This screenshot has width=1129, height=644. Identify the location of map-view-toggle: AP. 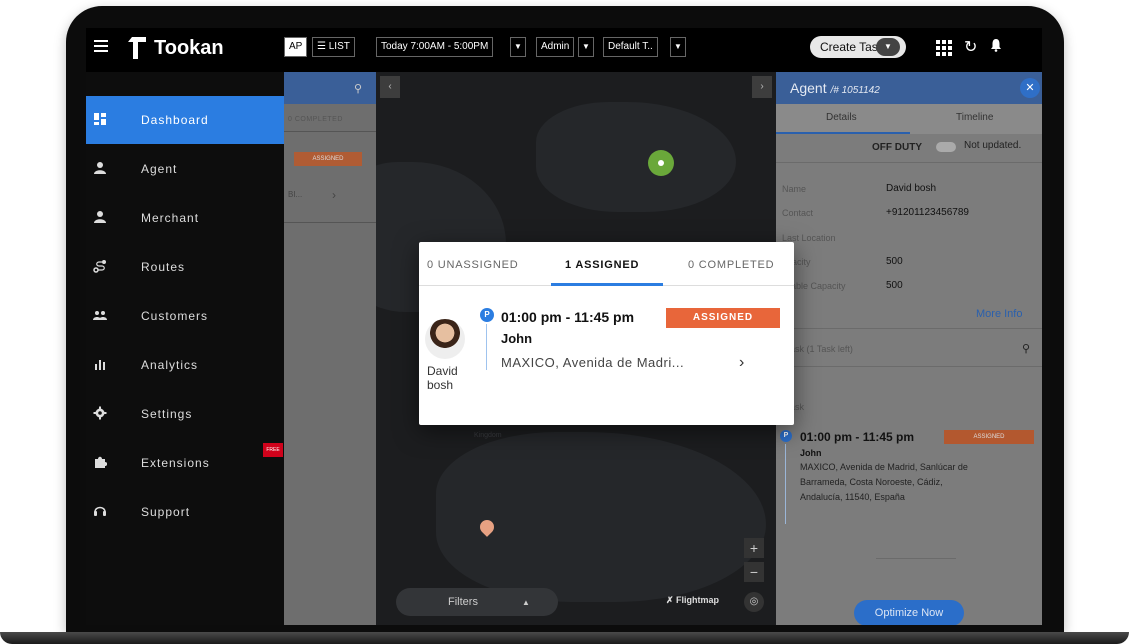
(296, 47).